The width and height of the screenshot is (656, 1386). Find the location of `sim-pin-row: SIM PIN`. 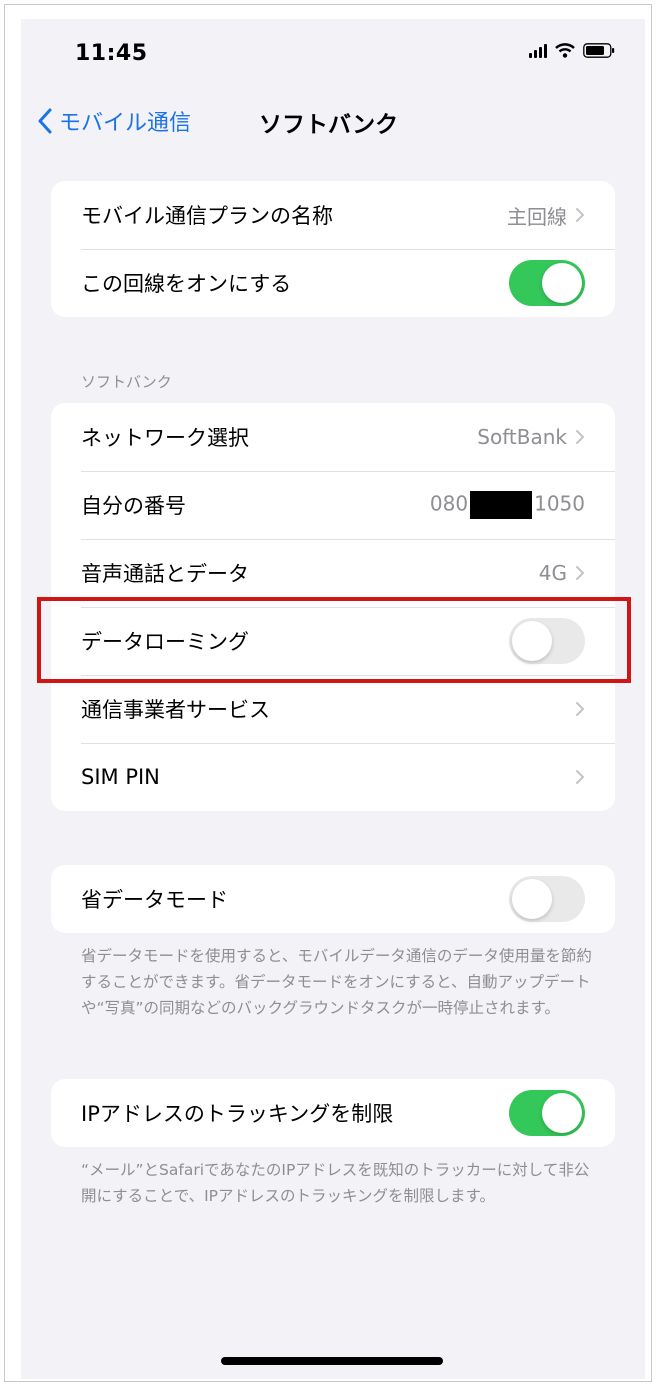

sim-pin-row: SIM PIN is located at coordinates (333, 777).